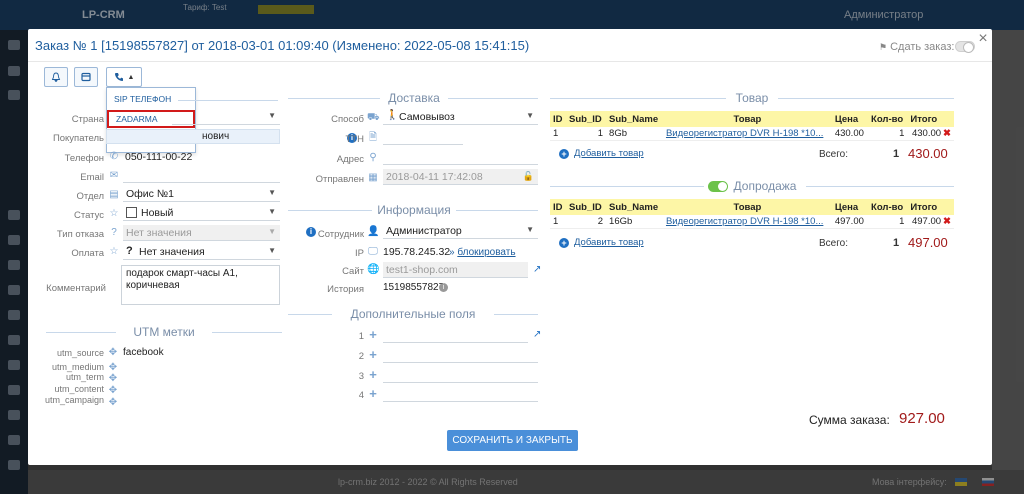 This screenshot has height=494, width=1024. What do you see at coordinates (226, 117) in the screenshot?
I see `country-select: ▼` at bounding box center [226, 117].